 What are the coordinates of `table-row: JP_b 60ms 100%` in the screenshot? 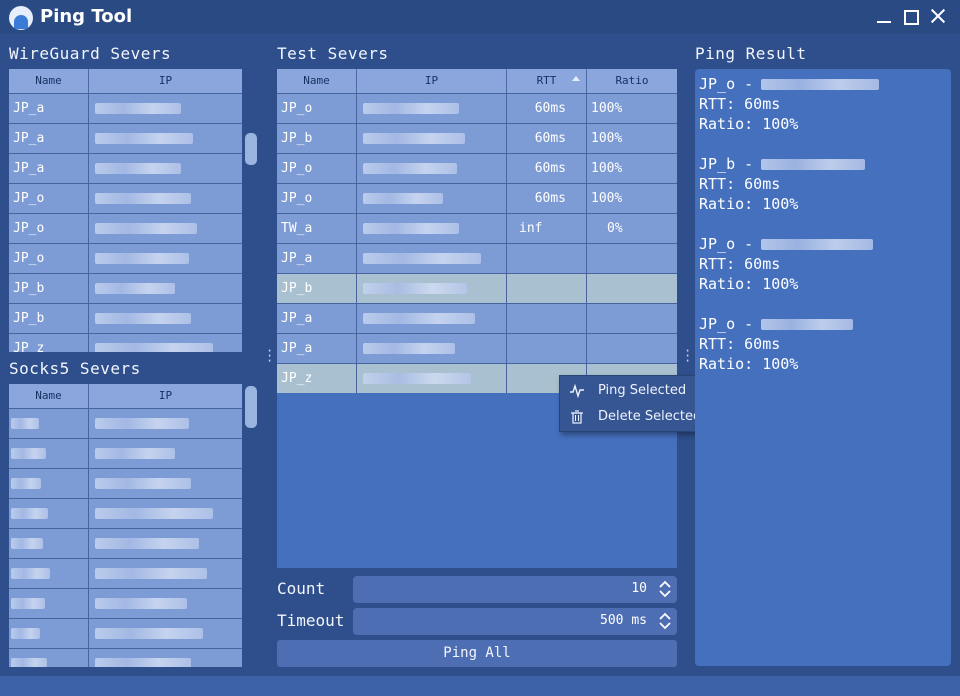 It's located at (477, 138).